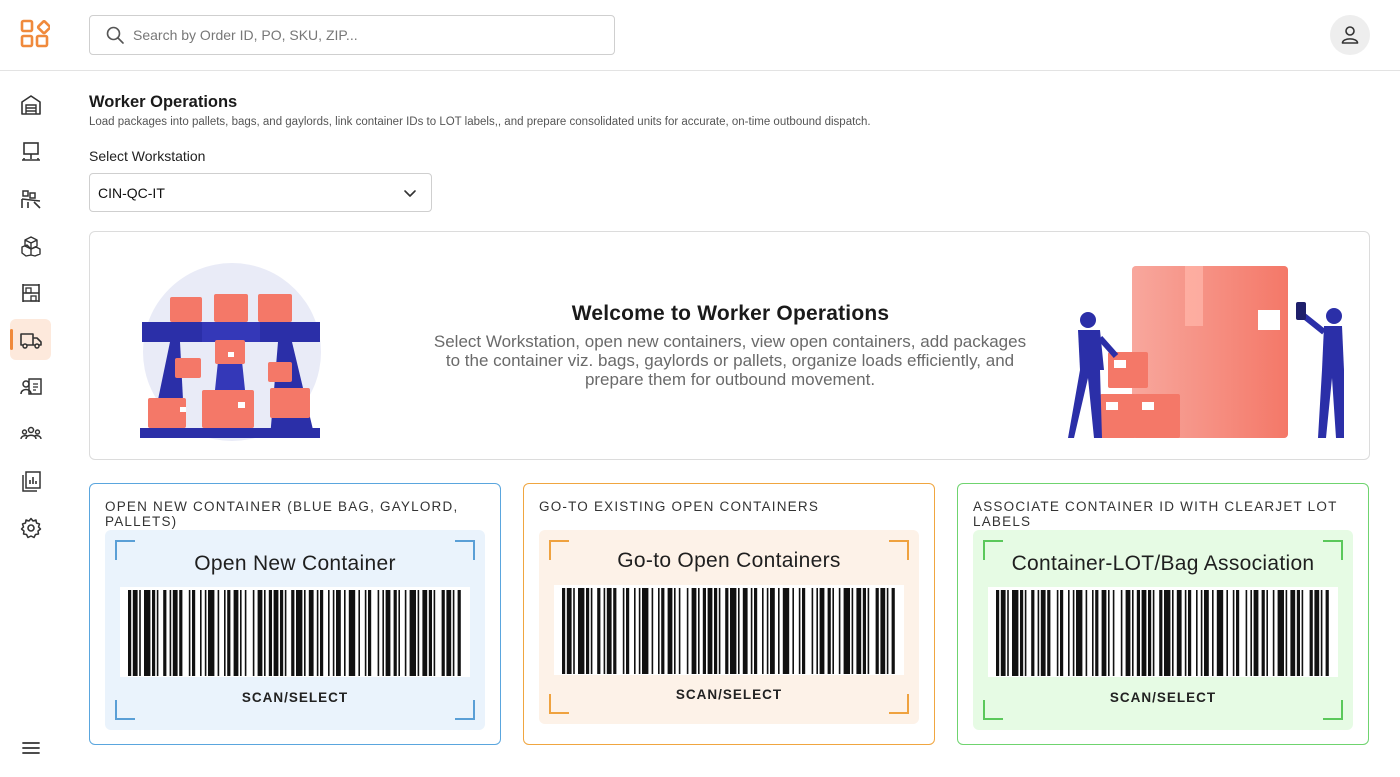 The width and height of the screenshot is (1400, 777). Describe the element at coordinates (131, 192) in the screenshot. I see `workstation-selected-value: CIN-QC-IT` at that location.